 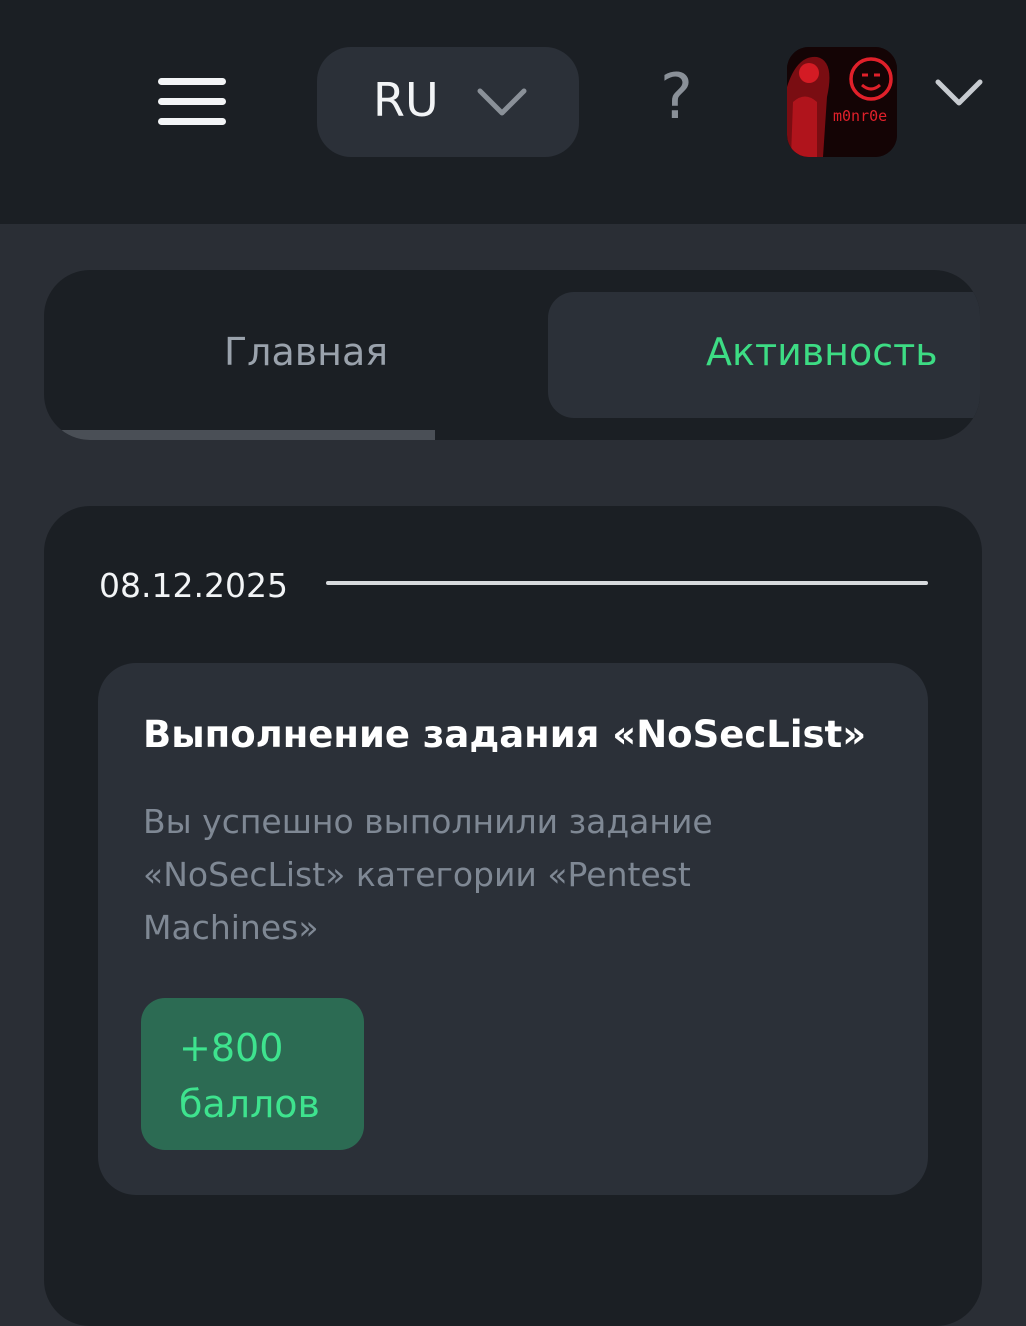 I want to click on avatar: m0nr0e, so click(x=842, y=102).